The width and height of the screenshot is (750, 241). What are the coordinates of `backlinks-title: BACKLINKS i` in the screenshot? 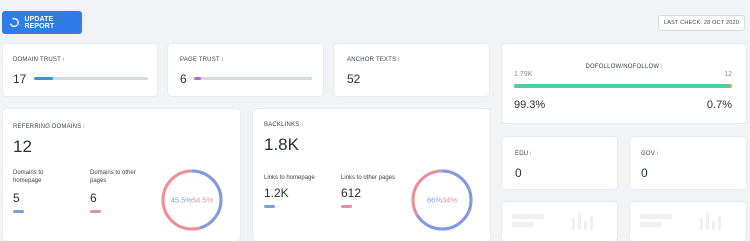 It's located at (283, 125).